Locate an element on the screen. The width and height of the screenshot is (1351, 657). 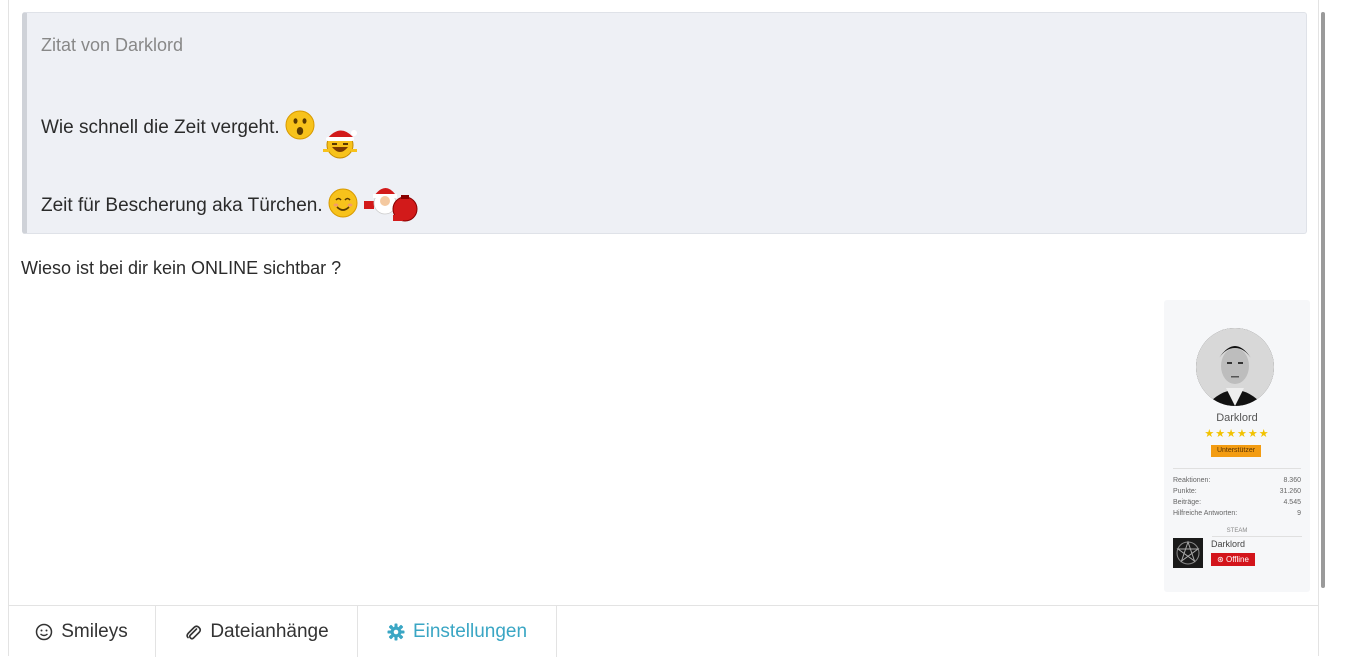
stat-value: 9 is located at coordinates (1299, 513).